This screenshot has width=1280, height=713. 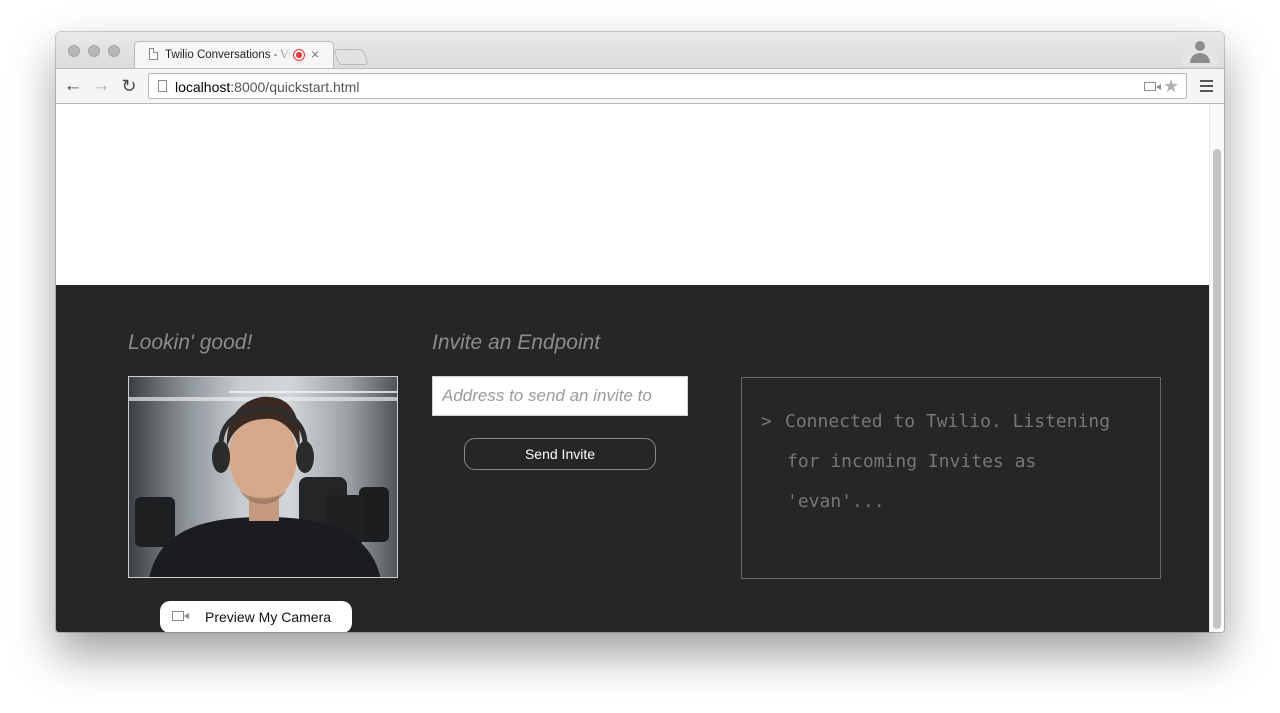 What do you see at coordinates (516, 342) in the screenshot?
I see `invite-heading: Invite an Endpoint` at bounding box center [516, 342].